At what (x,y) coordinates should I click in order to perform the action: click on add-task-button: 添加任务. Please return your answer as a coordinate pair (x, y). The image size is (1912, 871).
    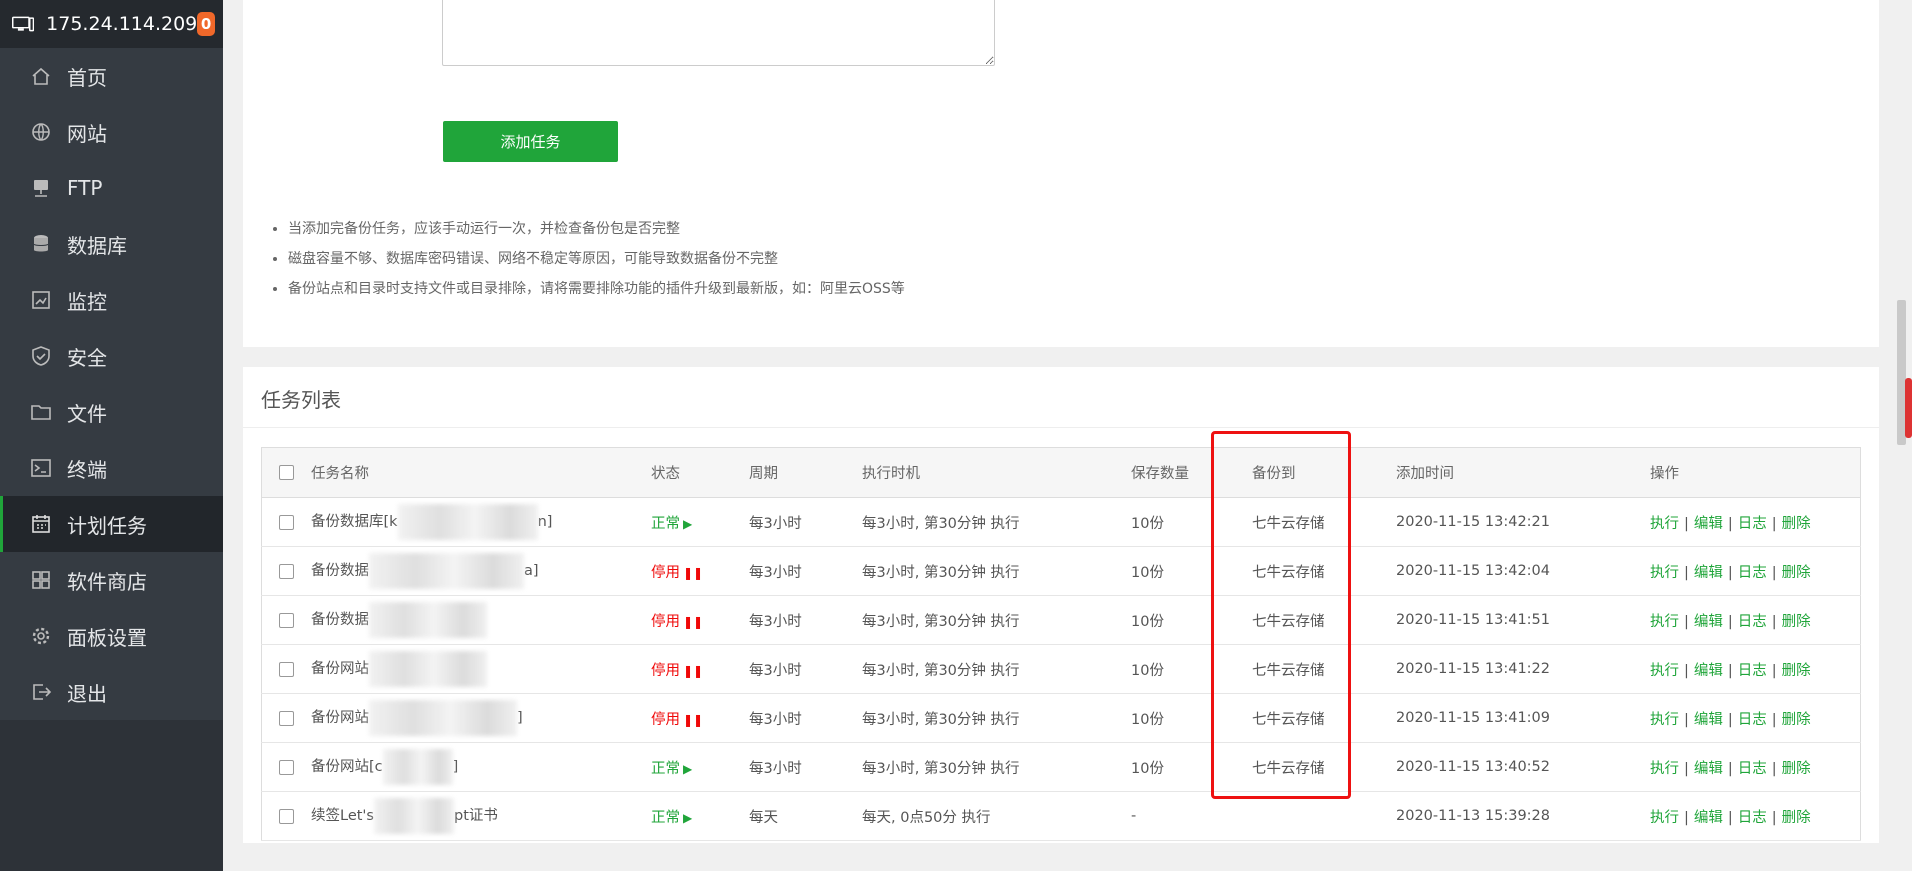
    Looking at the image, I should click on (530, 141).